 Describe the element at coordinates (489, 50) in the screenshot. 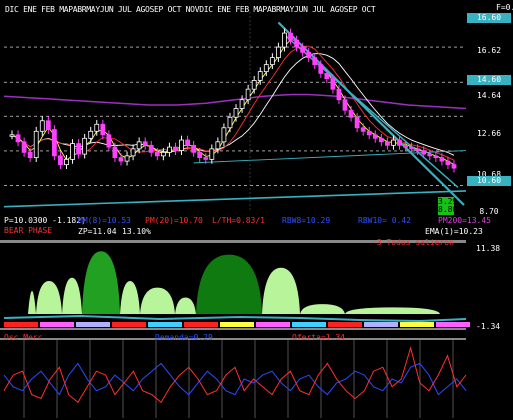

I see `price-label-16-62: 16.62` at that location.